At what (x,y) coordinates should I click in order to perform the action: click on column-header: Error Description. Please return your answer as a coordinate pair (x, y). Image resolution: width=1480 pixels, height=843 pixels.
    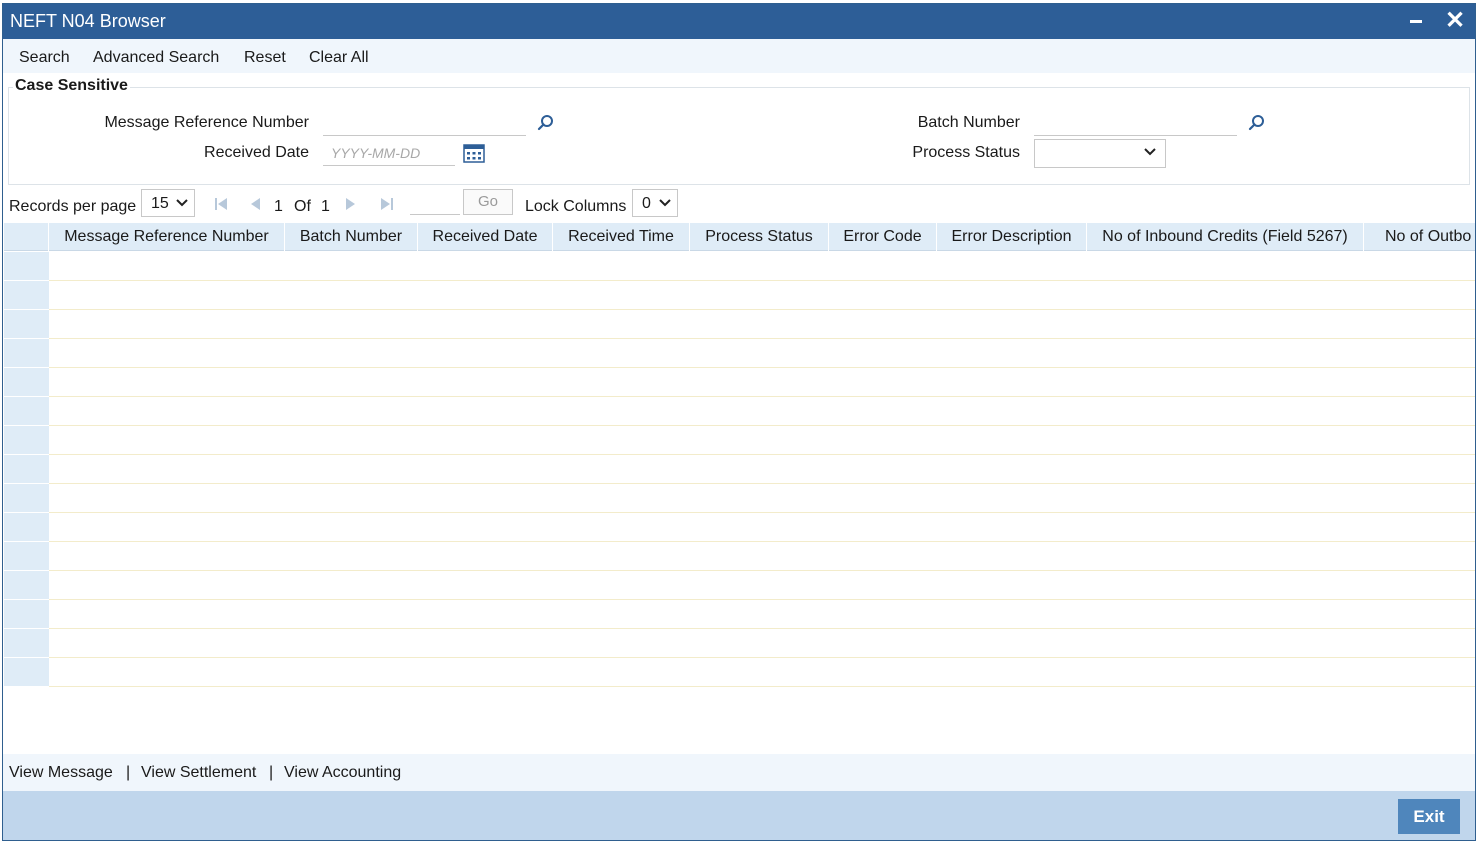
    Looking at the image, I should click on (1012, 237).